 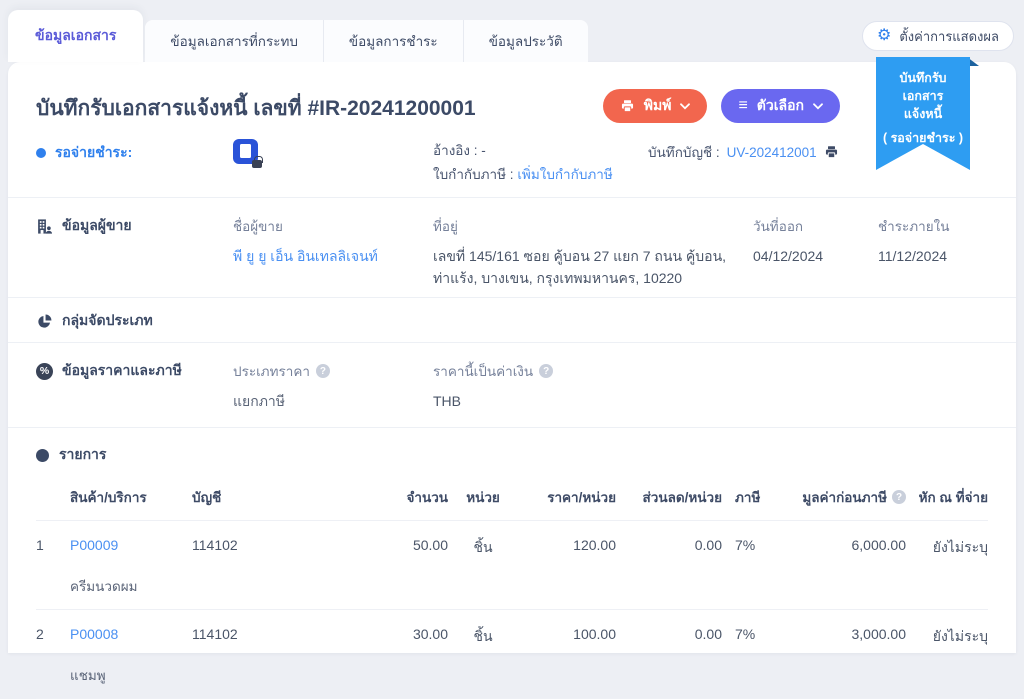 What do you see at coordinates (483, 150) in the screenshot?
I see `reference-value: -` at bounding box center [483, 150].